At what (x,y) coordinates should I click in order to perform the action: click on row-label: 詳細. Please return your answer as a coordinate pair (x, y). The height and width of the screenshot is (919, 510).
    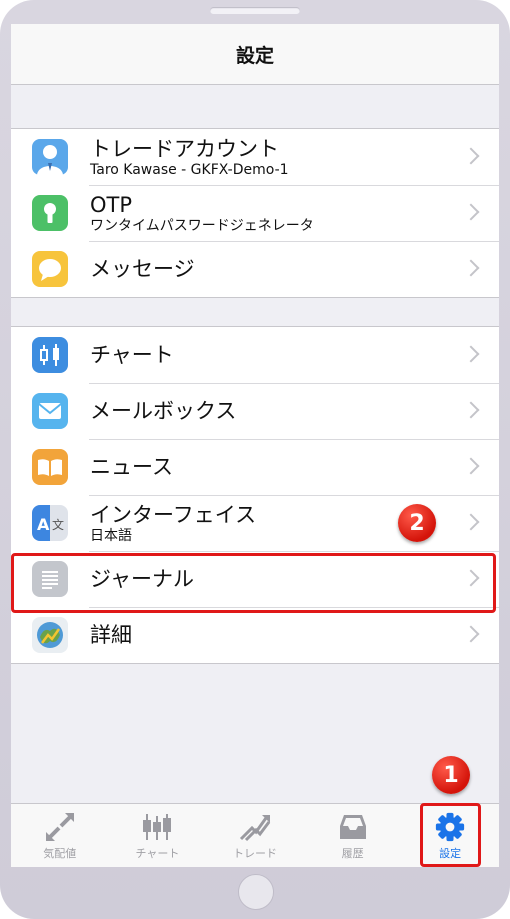
    Looking at the image, I should click on (111, 635).